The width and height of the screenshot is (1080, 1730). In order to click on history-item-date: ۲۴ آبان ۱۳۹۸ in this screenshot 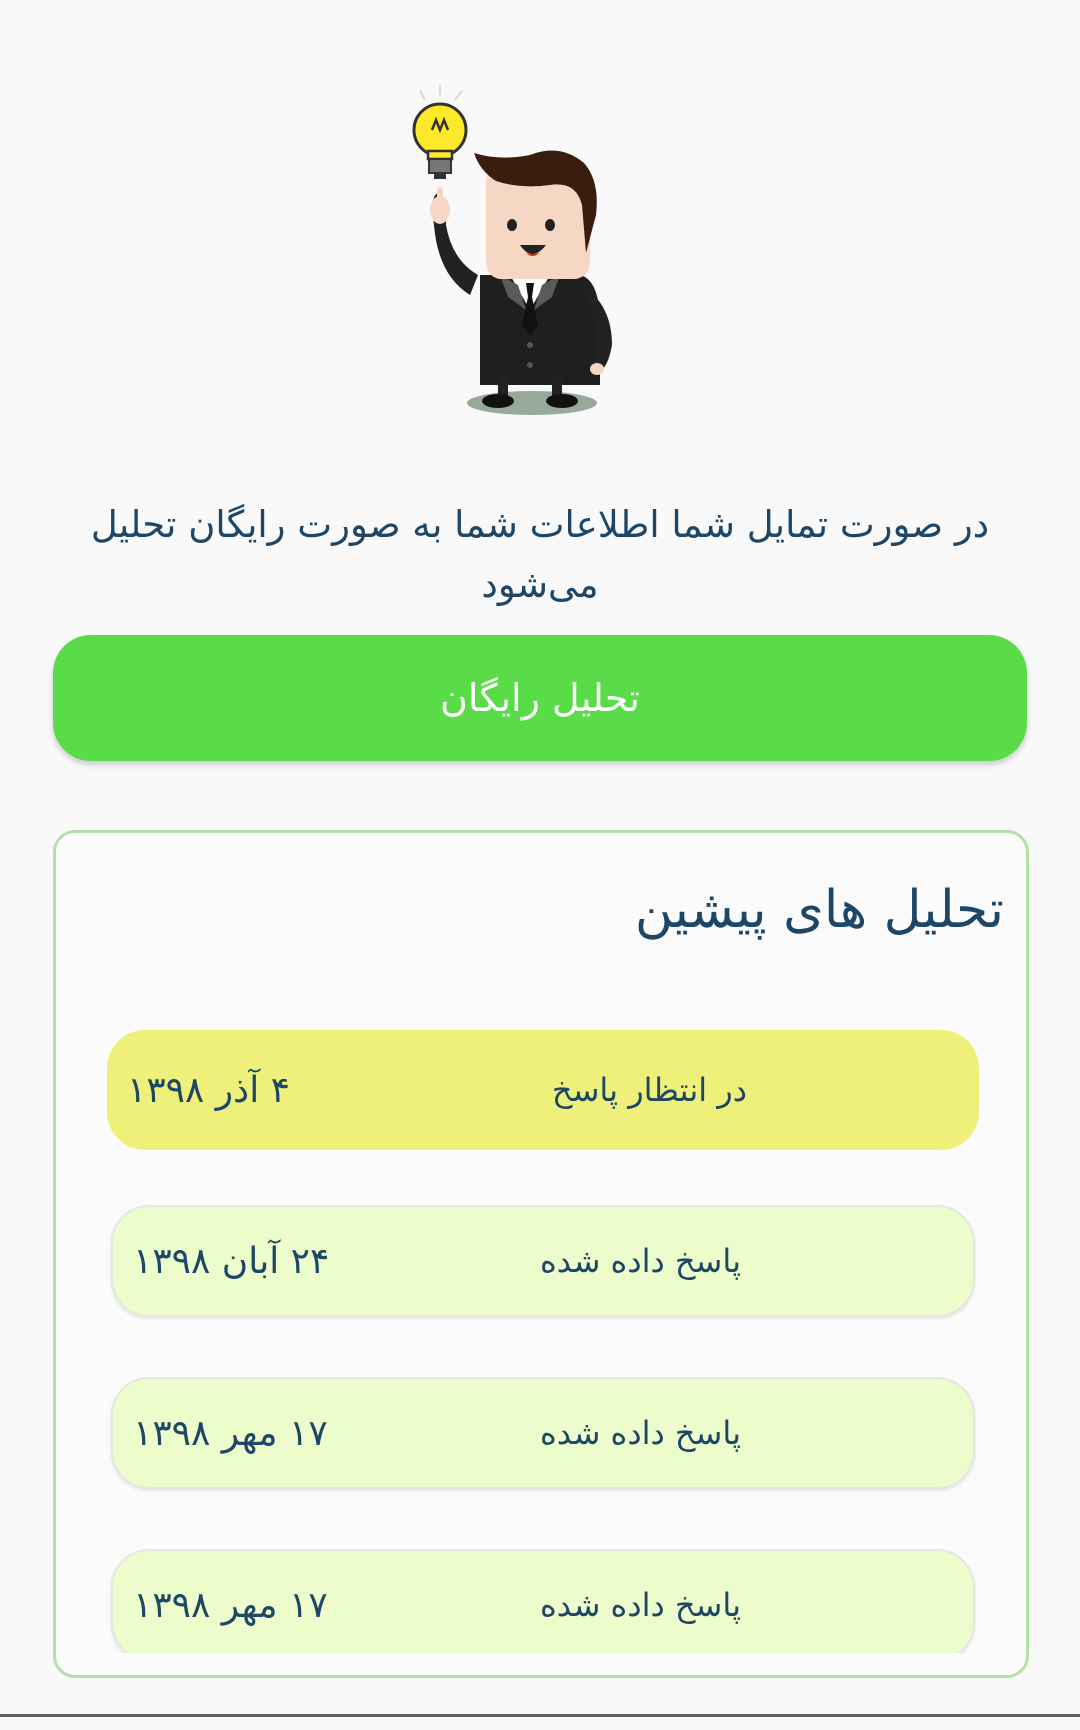, I will do `click(231, 1261)`.